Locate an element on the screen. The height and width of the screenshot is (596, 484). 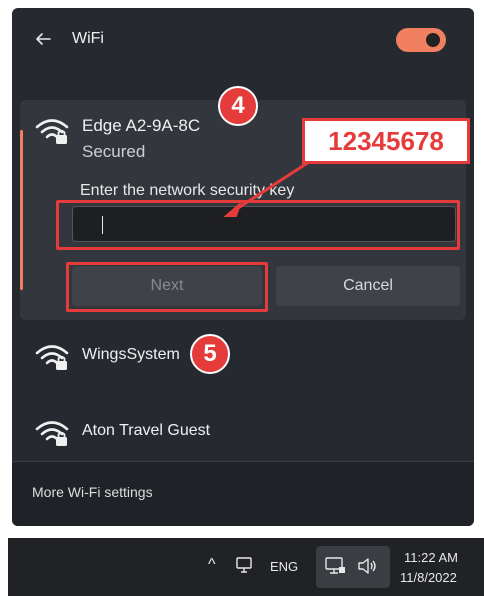
panel-header: WiFi is located at coordinates (243, 43).